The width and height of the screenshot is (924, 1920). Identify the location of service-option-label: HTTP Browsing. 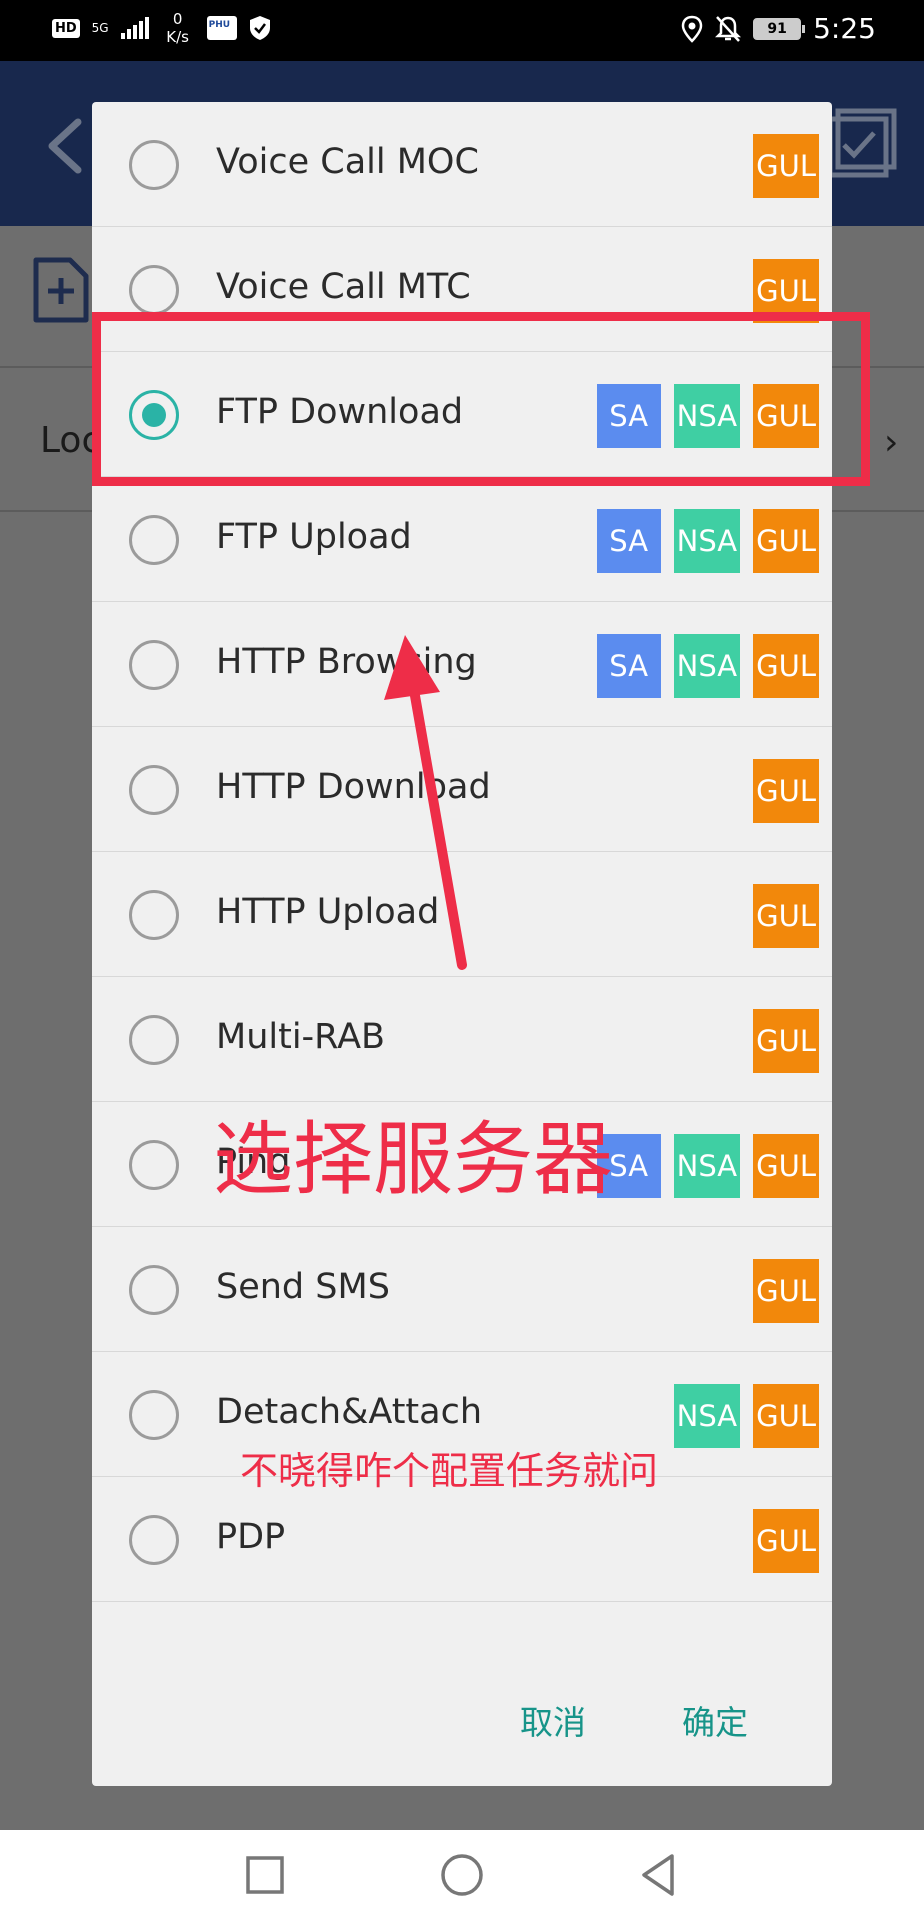
(346, 662).